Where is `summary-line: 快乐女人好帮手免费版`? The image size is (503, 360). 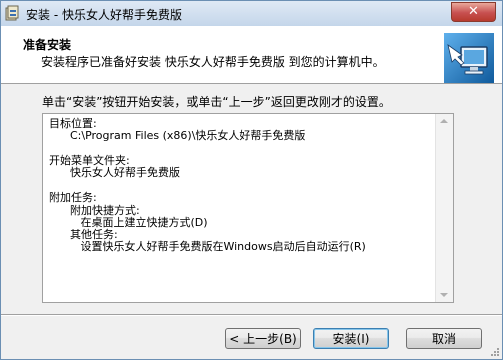
summary-line: 快乐女人好帮手免费版 is located at coordinates (114, 172).